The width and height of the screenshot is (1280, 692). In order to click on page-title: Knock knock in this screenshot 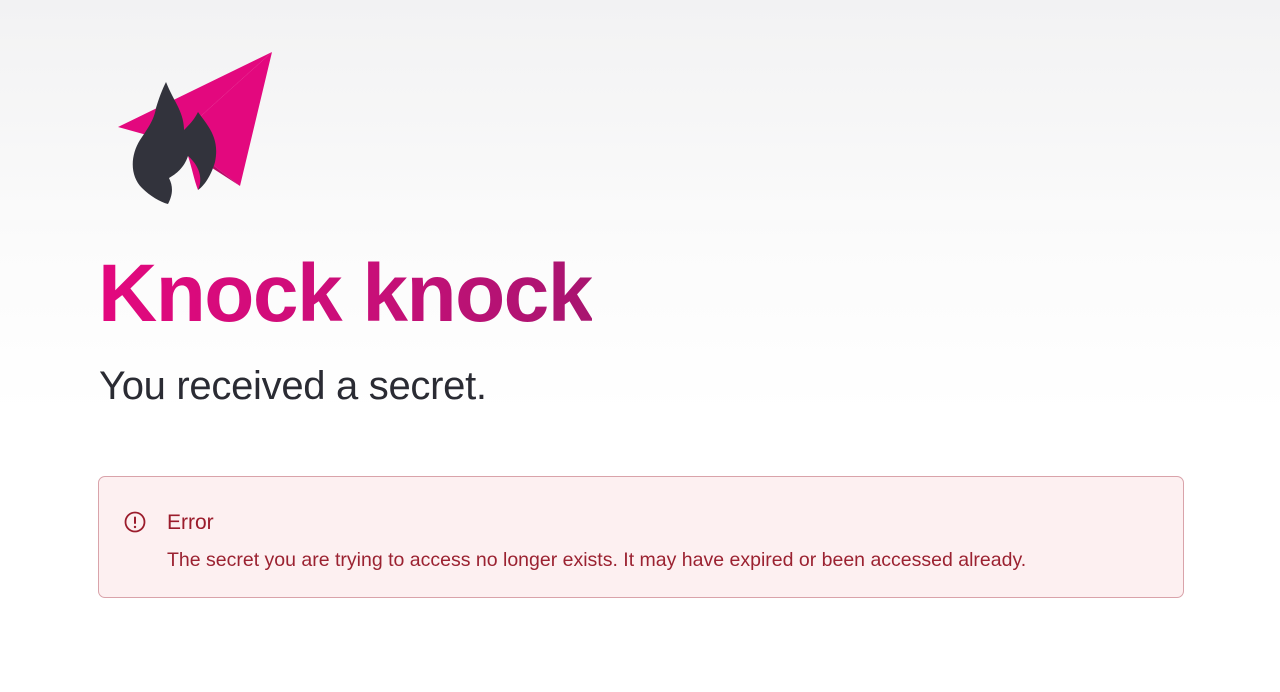, I will do `click(345, 294)`.